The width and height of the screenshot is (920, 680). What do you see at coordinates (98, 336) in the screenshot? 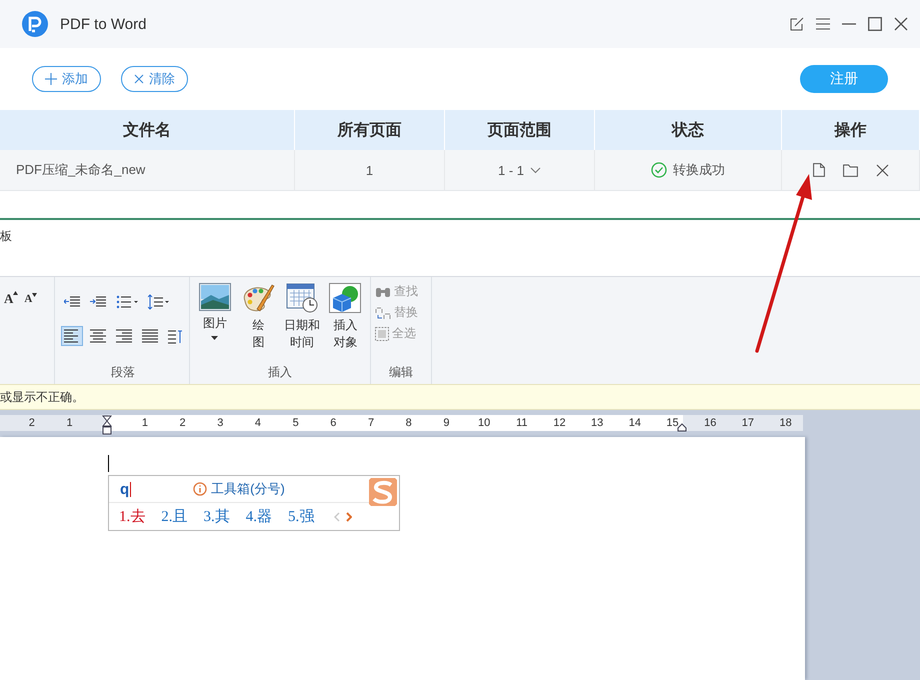
I see `align-center-icon` at bounding box center [98, 336].